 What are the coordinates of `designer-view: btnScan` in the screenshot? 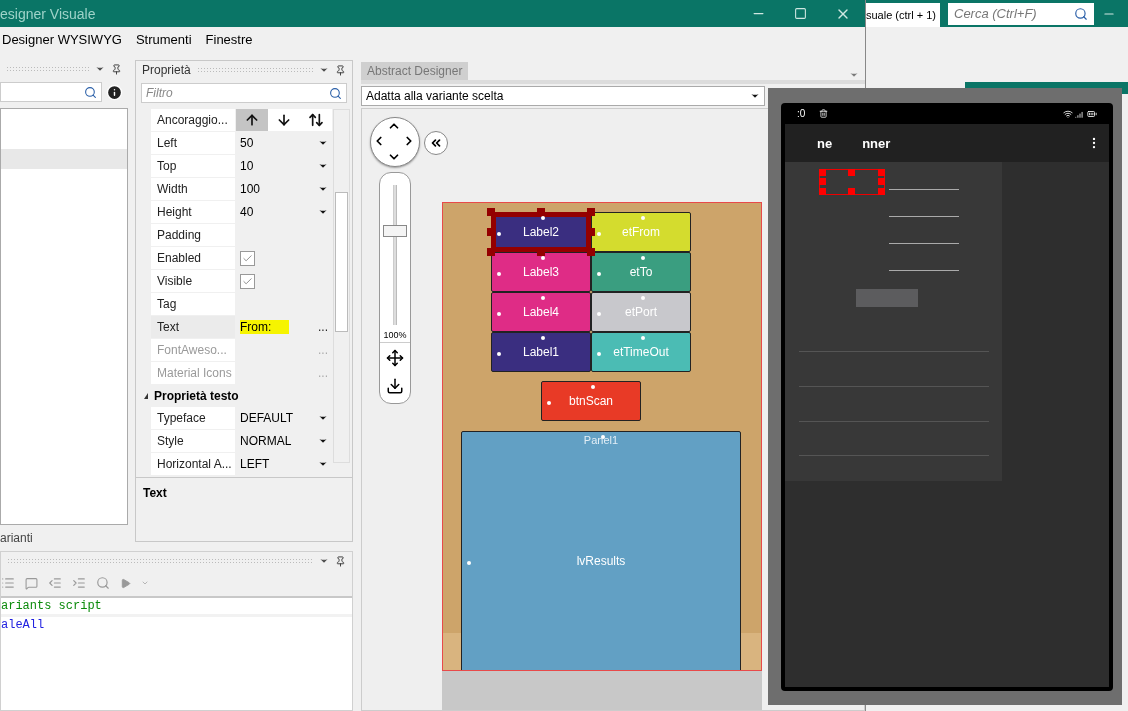 It's located at (591, 401).